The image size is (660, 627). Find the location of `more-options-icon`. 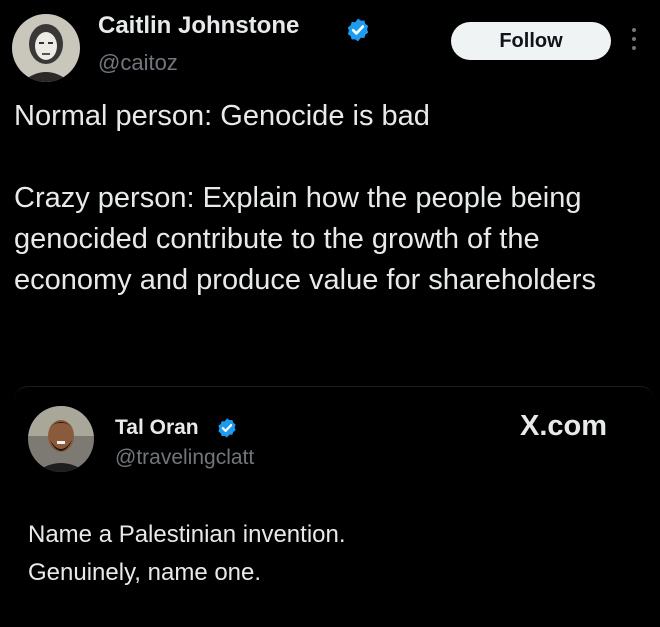

more-options-icon is located at coordinates (634, 41).